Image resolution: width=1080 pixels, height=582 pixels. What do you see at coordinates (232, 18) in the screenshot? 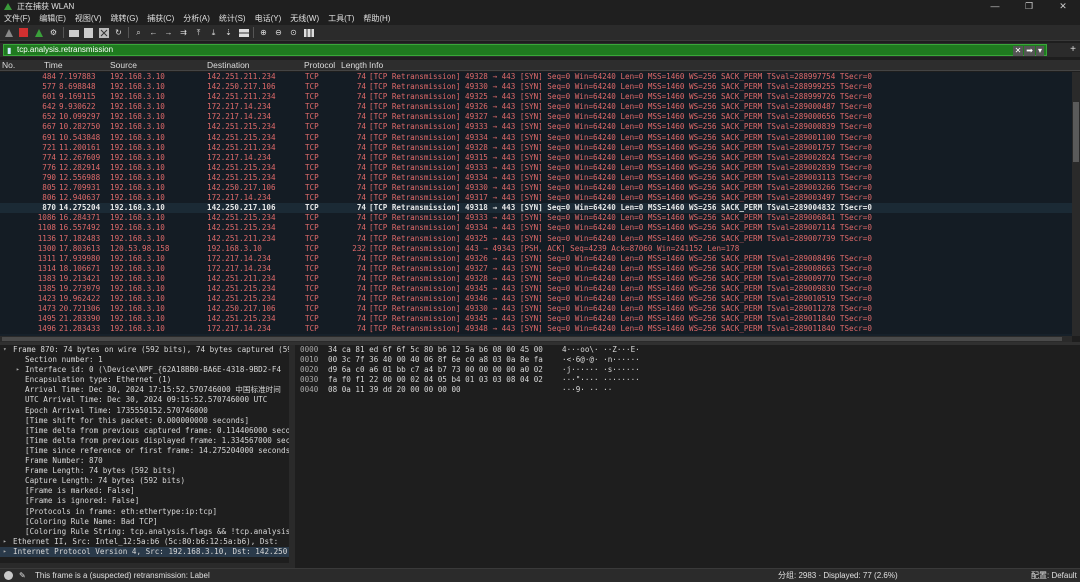
I see `menu-statistics: 统计(S)` at bounding box center [232, 18].